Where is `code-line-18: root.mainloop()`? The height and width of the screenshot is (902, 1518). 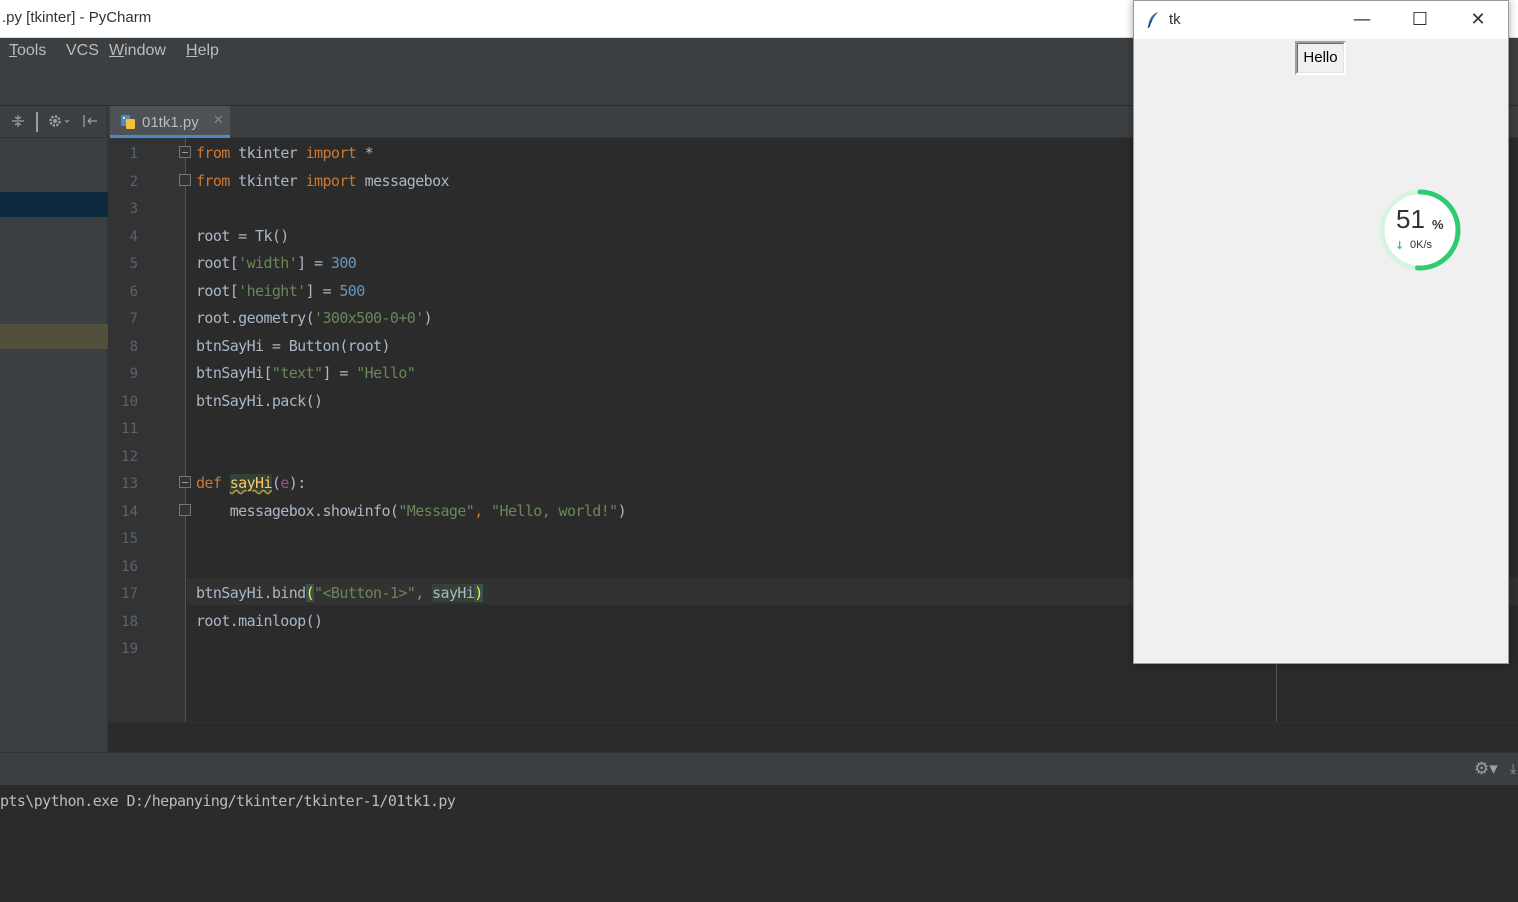 code-line-18: root.mainloop() is located at coordinates (259, 621).